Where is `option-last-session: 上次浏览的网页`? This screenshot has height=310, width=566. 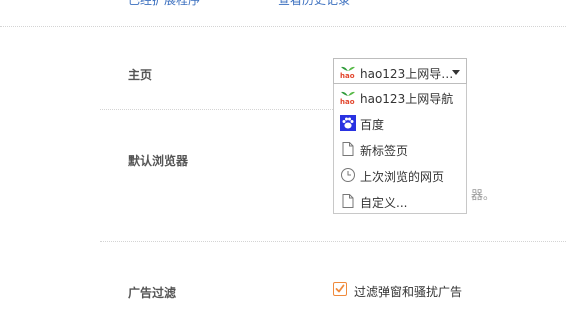 option-last-session: 上次浏览的网页 is located at coordinates (400, 175).